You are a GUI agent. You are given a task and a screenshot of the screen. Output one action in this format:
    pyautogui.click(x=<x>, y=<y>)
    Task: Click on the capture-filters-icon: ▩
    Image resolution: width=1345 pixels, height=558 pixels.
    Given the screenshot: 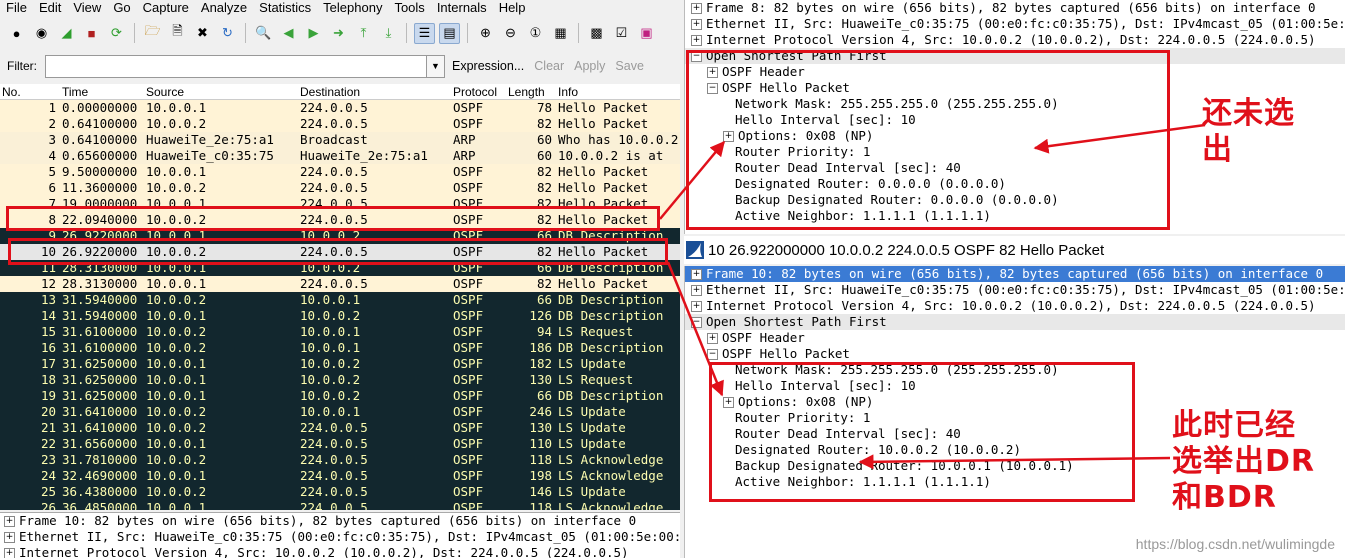 What is the action you would take?
    pyautogui.click(x=596, y=33)
    